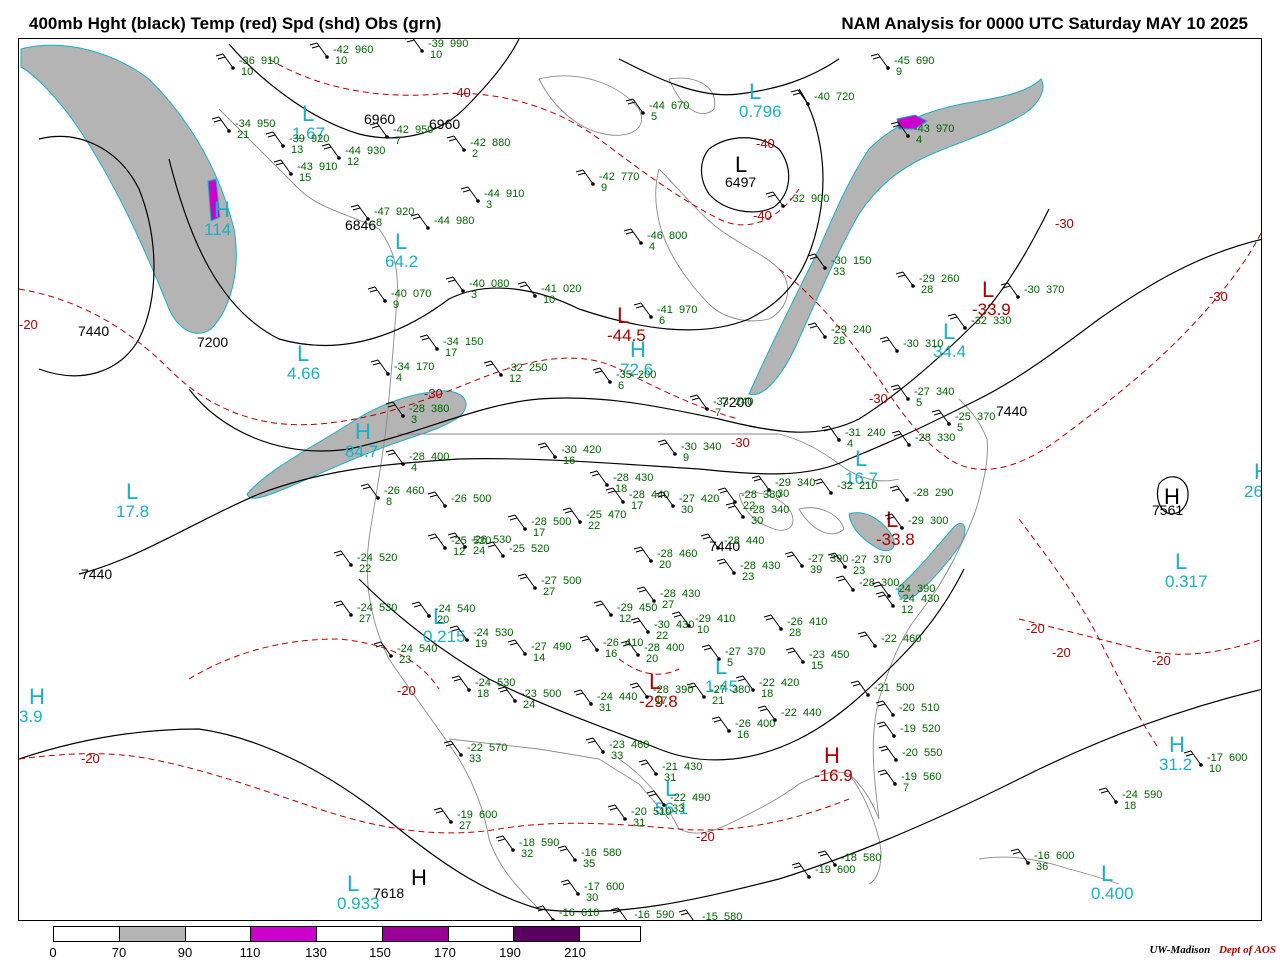 The image size is (1280, 960). I want to click on obs-height: 510, so click(662, 812).